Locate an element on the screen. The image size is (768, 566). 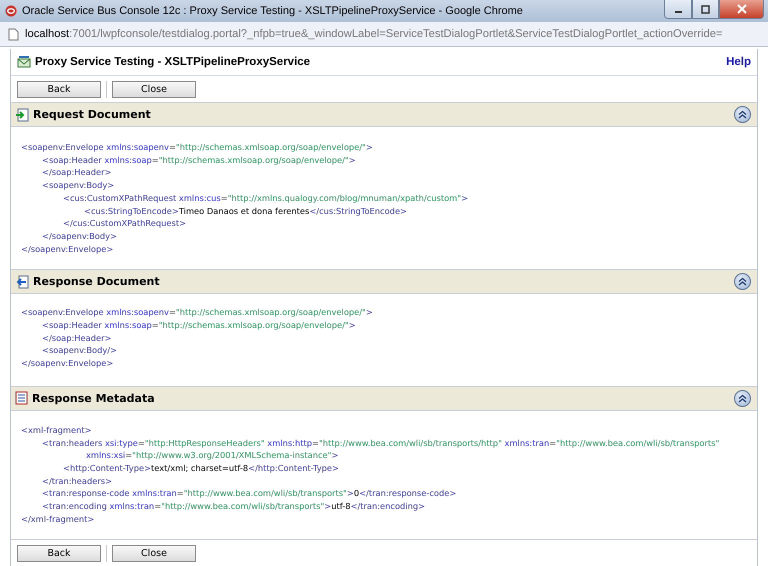
help-link: Help is located at coordinates (738, 62).